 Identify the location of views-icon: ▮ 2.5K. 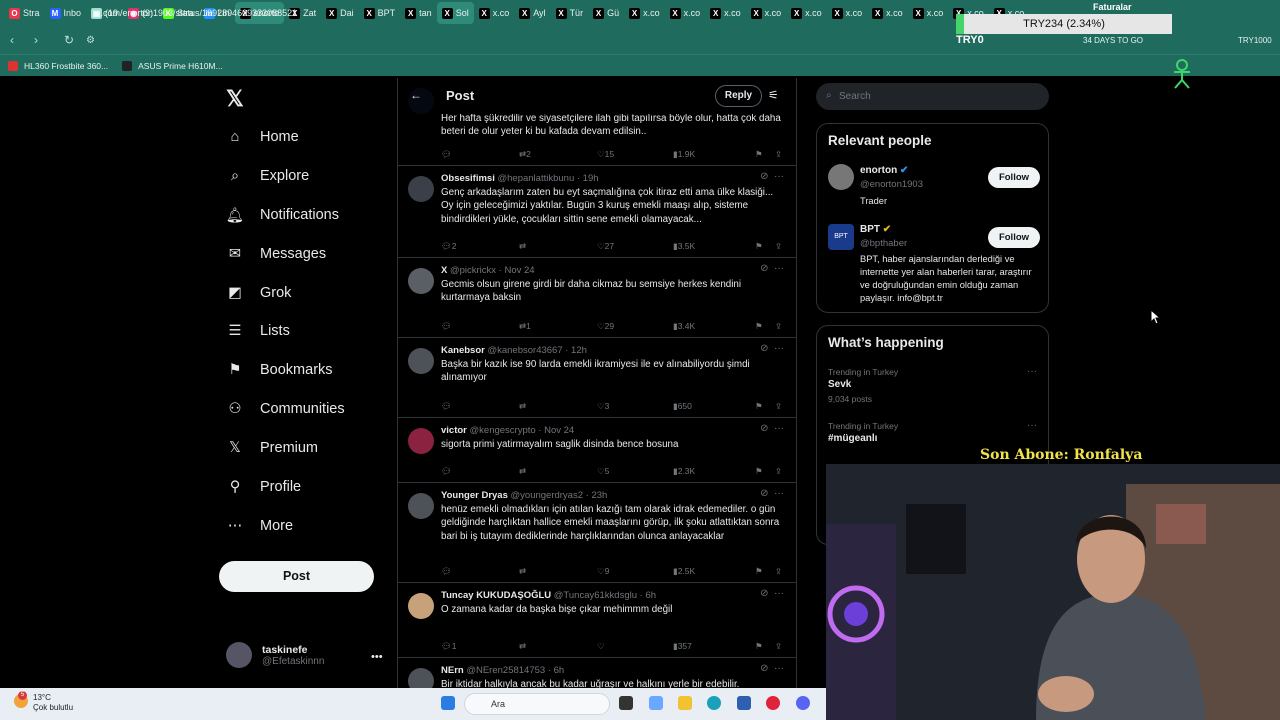
(684, 571).